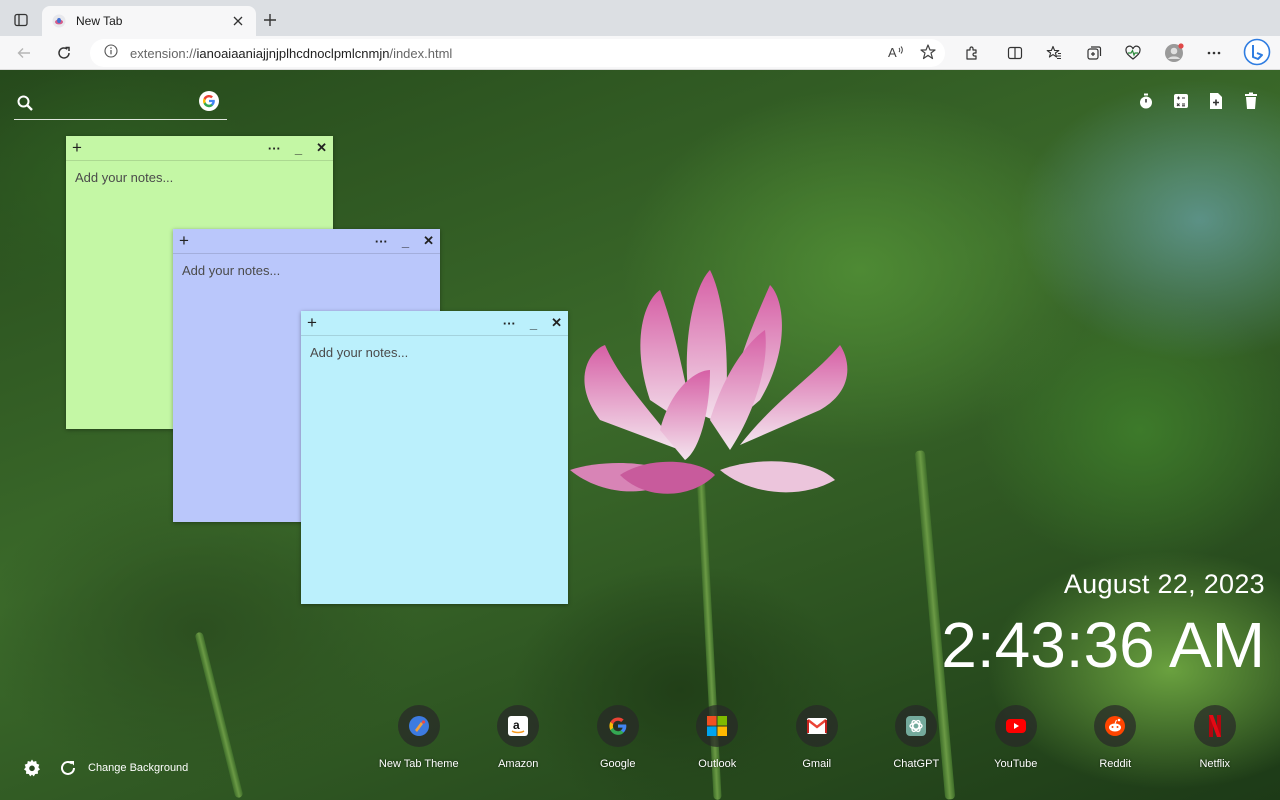 The width and height of the screenshot is (1280, 800). I want to click on shortcut-gmail: Gmail, so click(817, 737).